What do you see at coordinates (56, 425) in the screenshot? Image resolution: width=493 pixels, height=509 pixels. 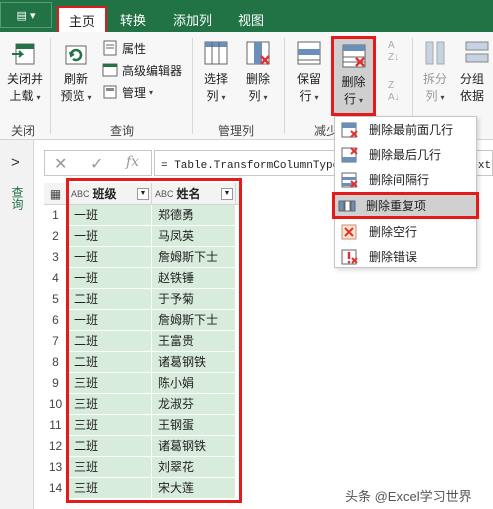 I see `row-number: 11` at bounding box center [56, 425].